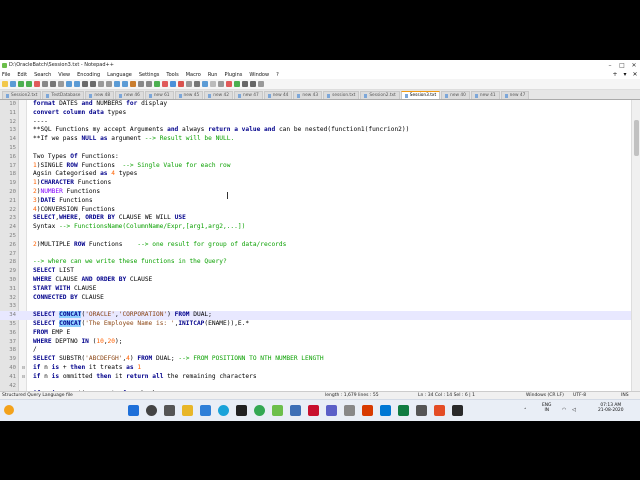  What do you see at coordinates (277, 410) in the screenshot?
I see `notepadpp-icon` at bounding box center [277, 410].